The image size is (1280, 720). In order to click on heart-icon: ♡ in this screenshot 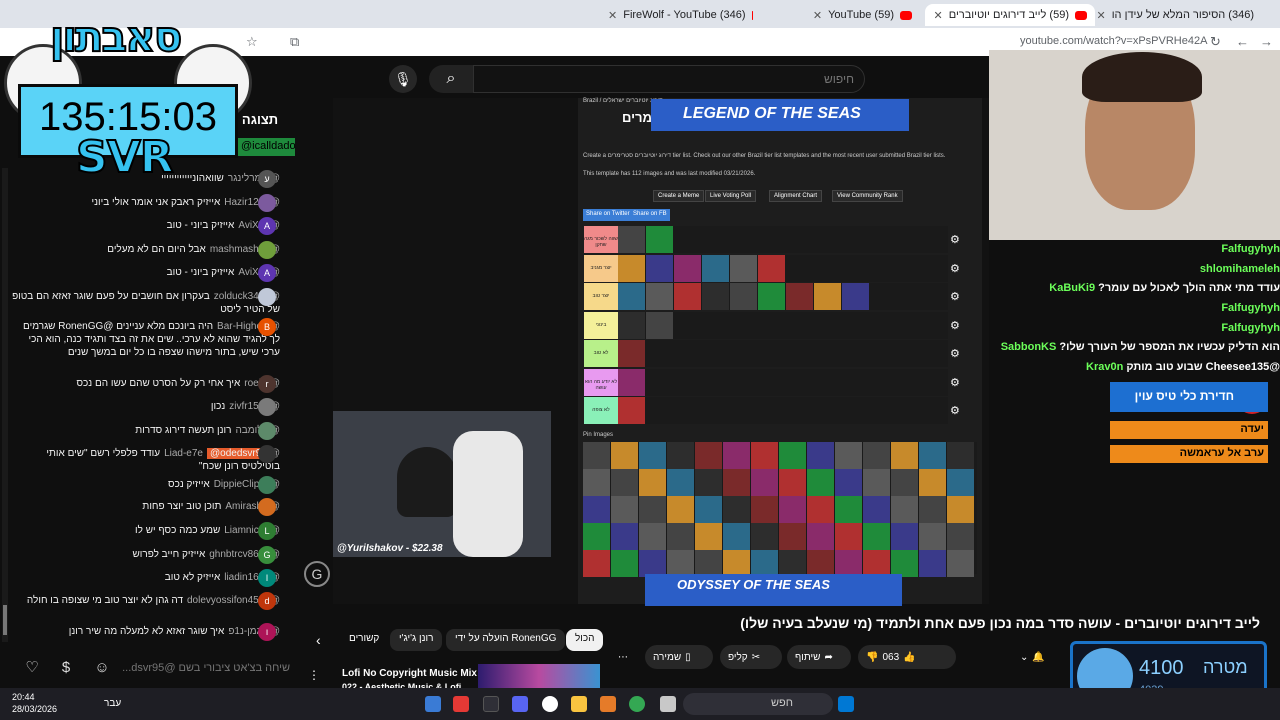, I will do `click(32, 668)`.